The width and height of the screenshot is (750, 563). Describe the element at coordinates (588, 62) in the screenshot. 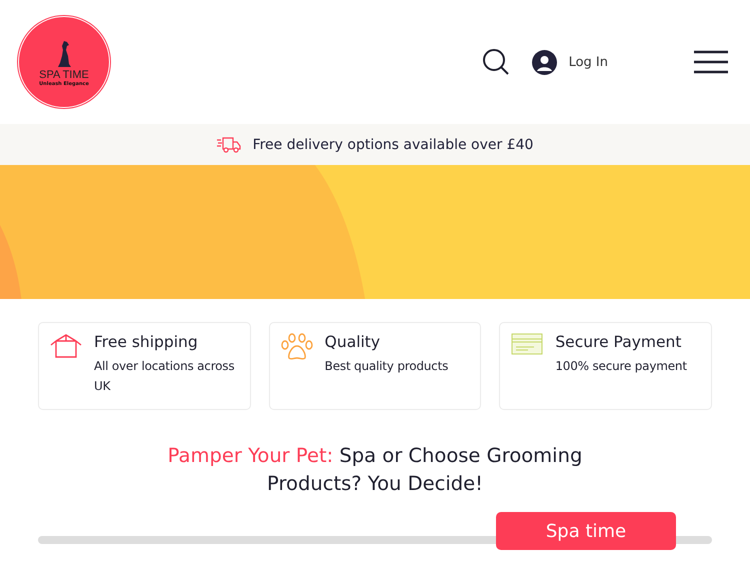

I see `login-link: Log In` at that location.